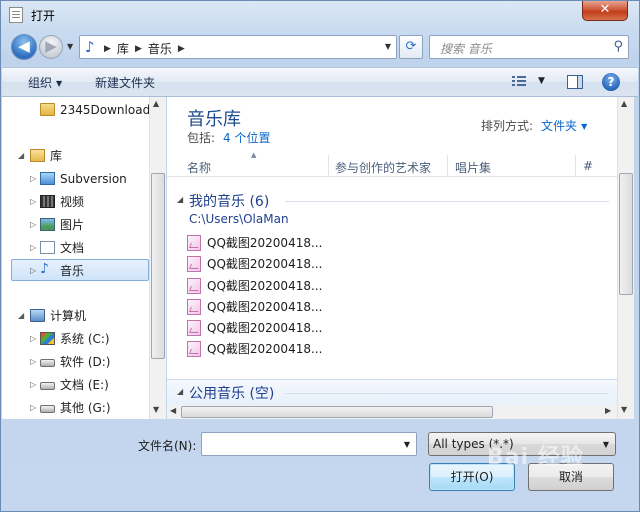 The width and height of the screenshot is (640, 512). What do you see at coordinates (76, 408) in the screenshot?
I see `sidebar-item-drive-g: ▷ 其他 (G:)` at bounding box center [76, 408].